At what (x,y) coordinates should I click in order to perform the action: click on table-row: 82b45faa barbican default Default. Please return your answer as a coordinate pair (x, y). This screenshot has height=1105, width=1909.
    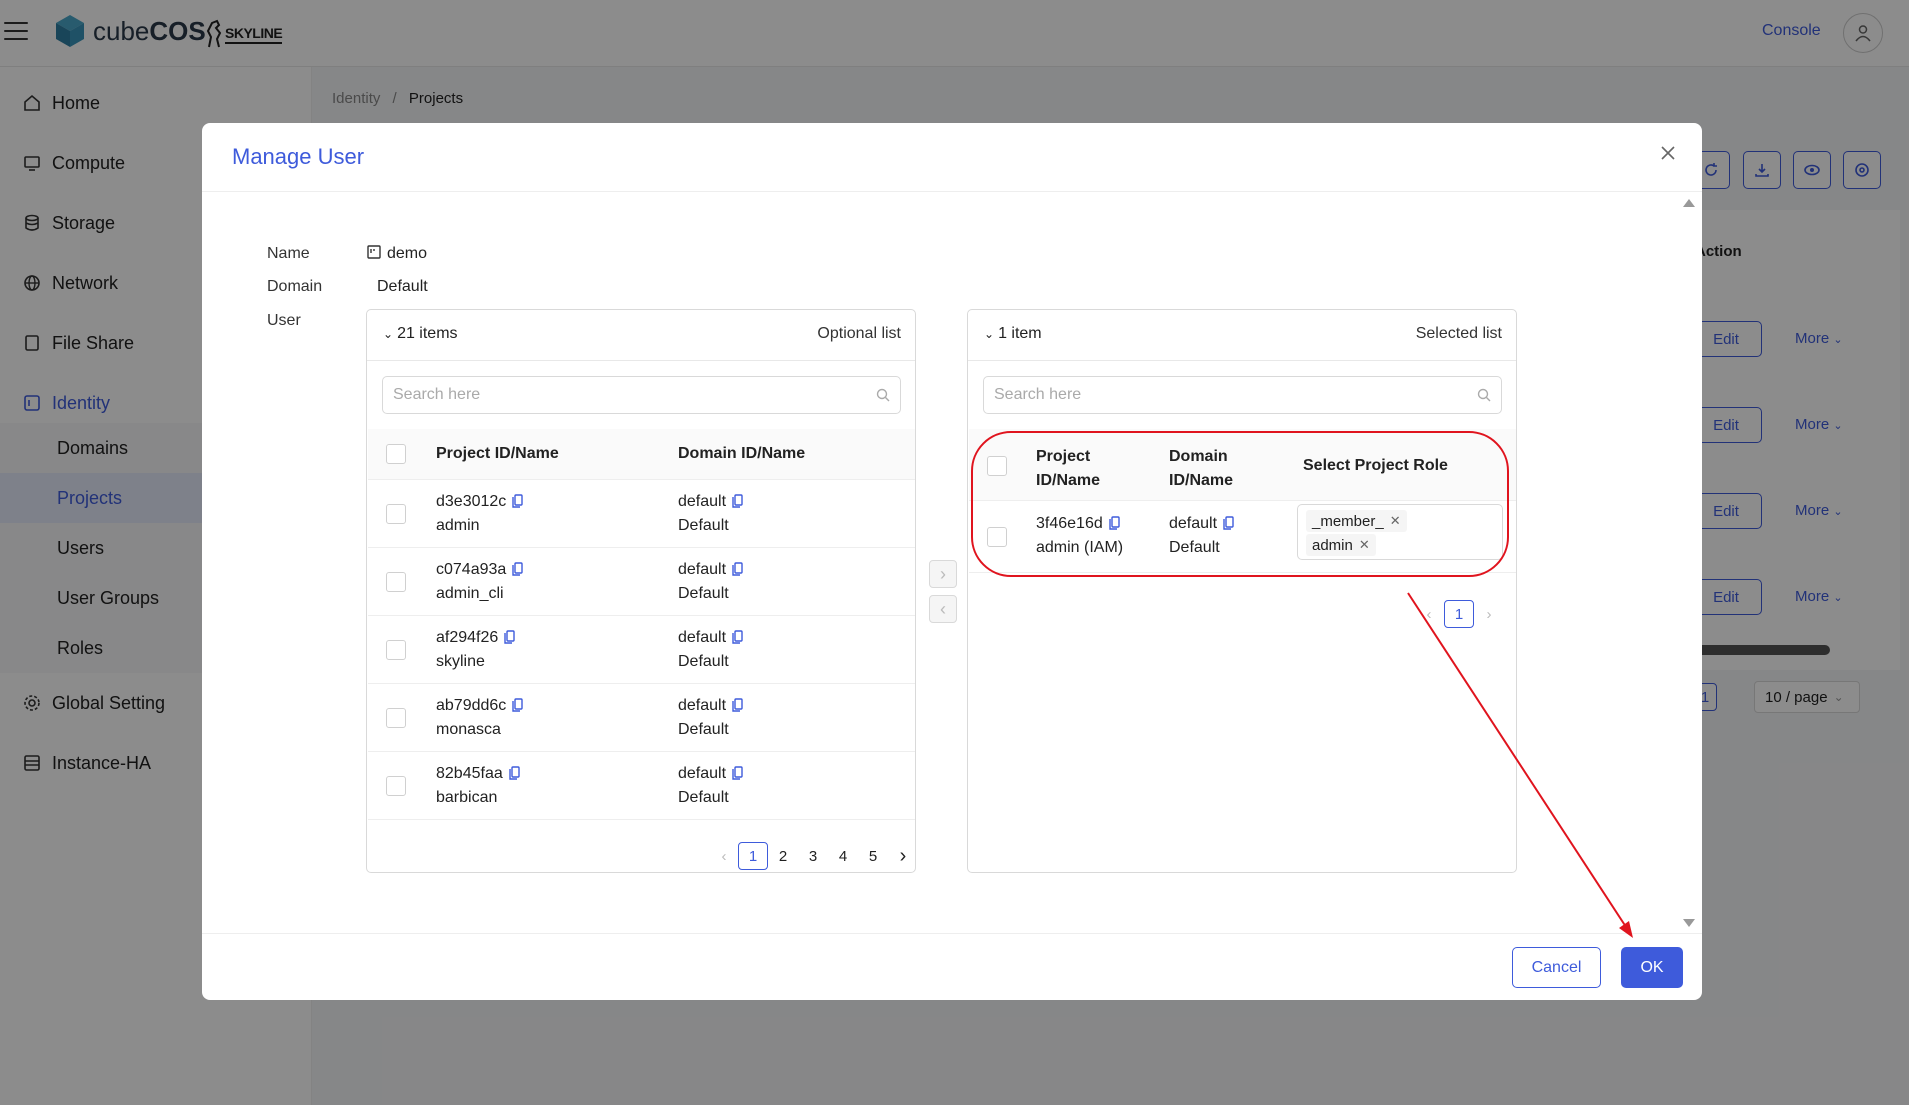
    Looking at the image, I should click on (641, 786).